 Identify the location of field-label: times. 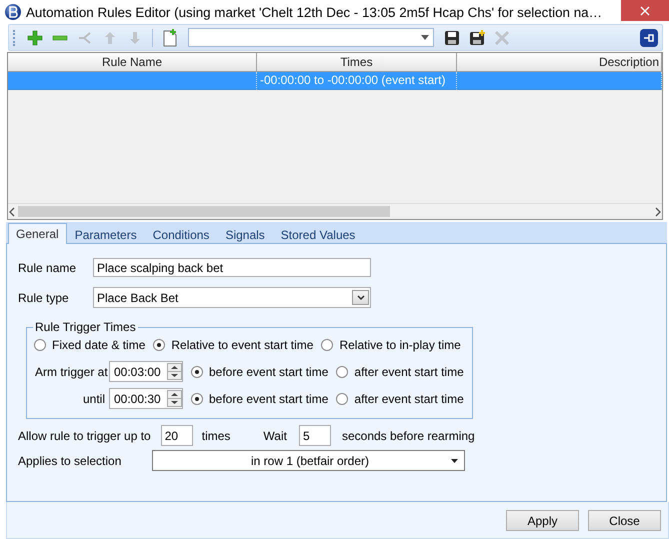
(216, 435).